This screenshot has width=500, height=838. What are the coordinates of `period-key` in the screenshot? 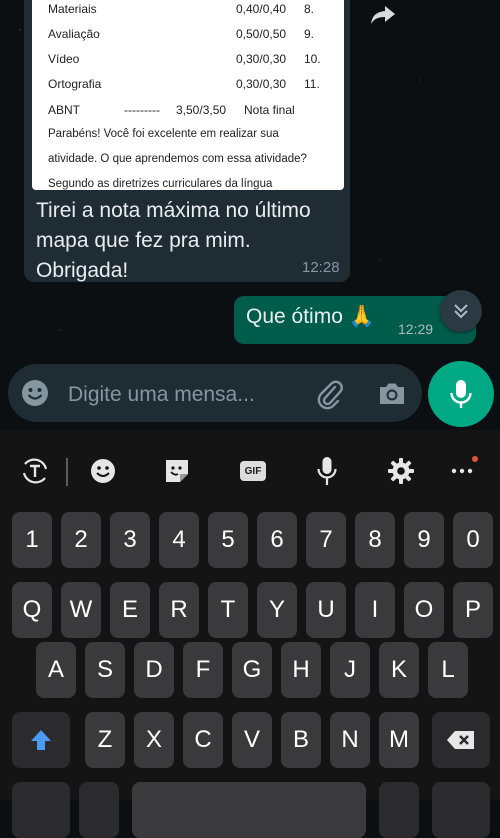 It's located at (399, 810).